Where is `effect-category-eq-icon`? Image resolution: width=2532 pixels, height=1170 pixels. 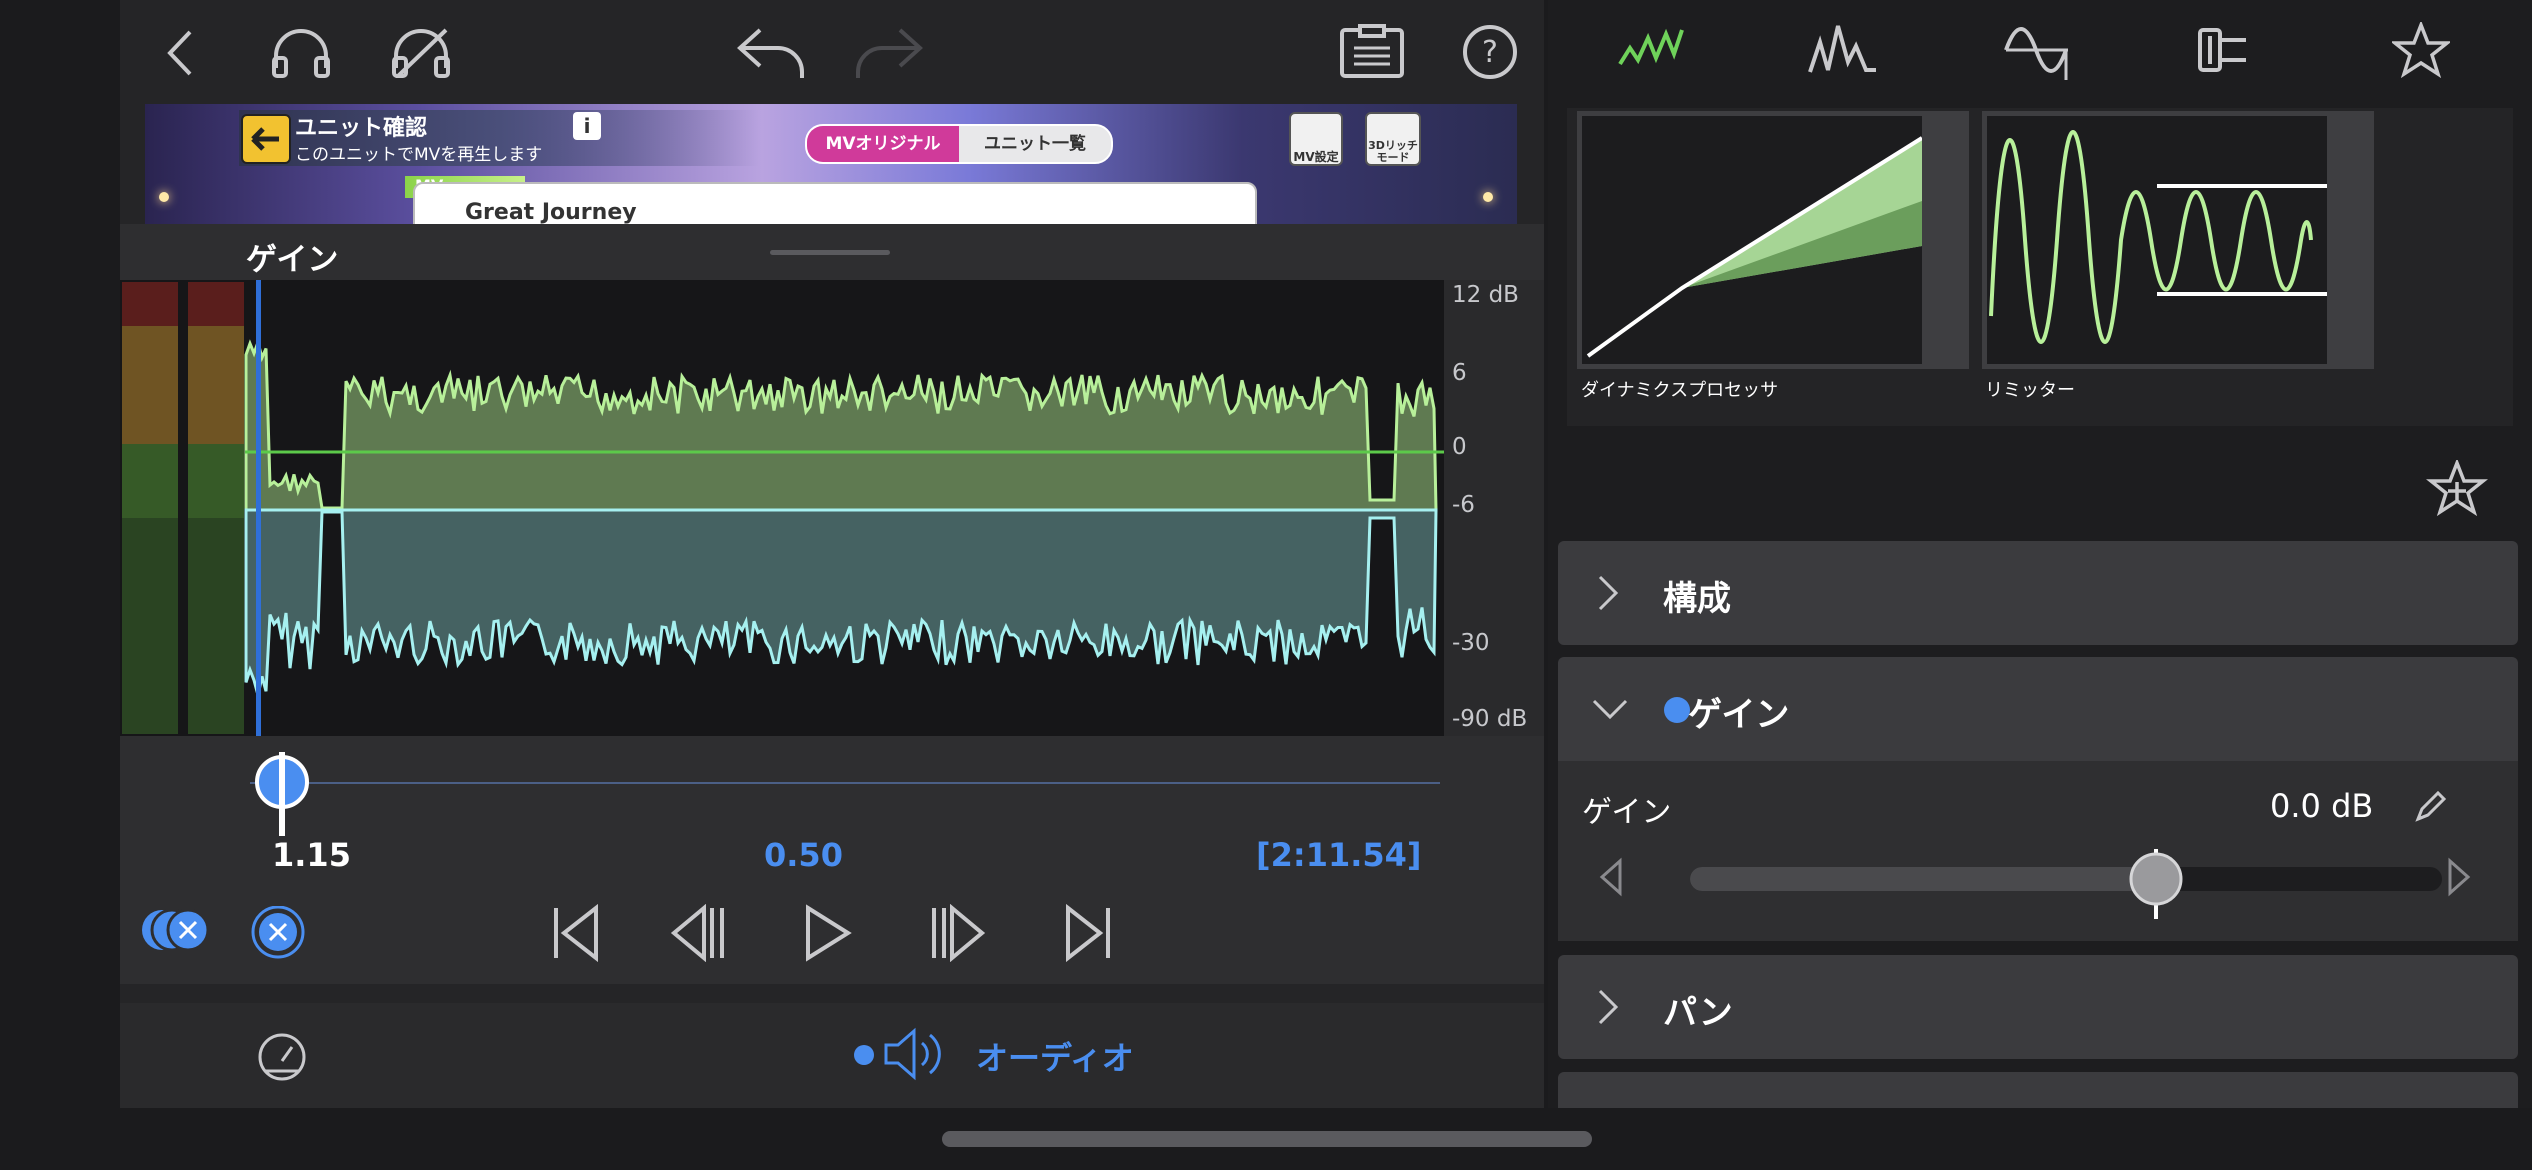
effect-category-eq-icon is located at coordinates (1843, 49).